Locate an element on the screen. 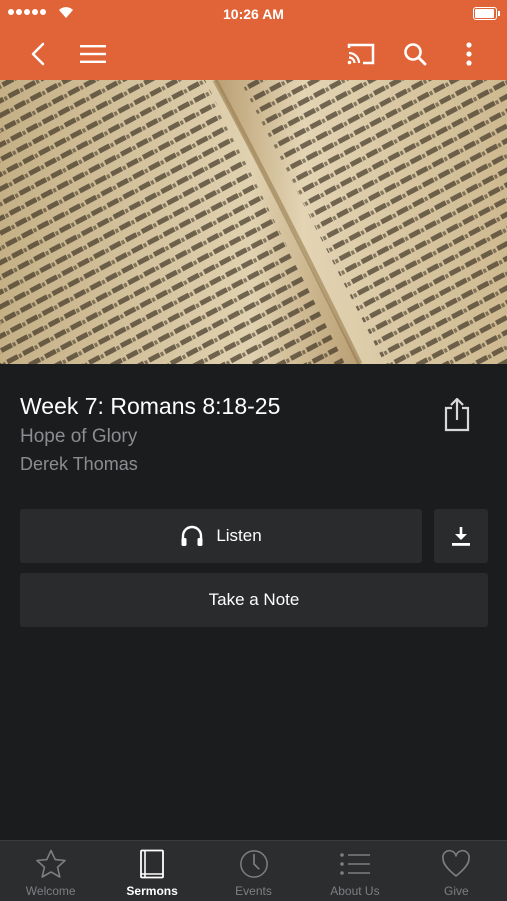  search-button is located at coordinates (415, 54).